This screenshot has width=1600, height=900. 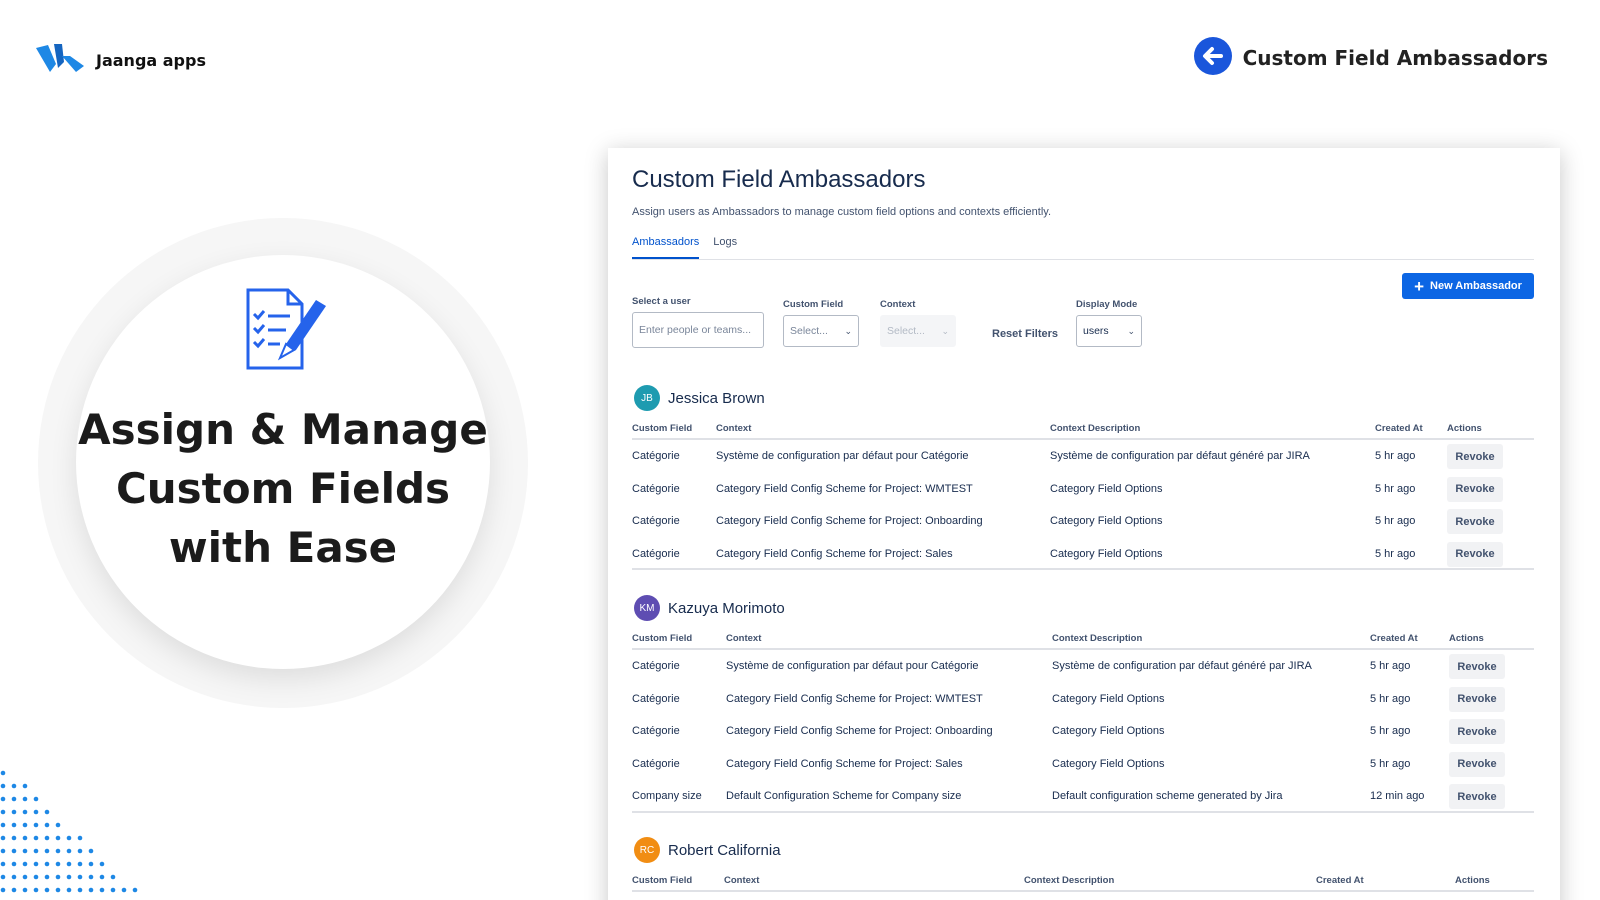 What do you see at coordinates (1419, 286) in the screenshot?
I see `plus-icon: +` at bounding box center [1419, 286].